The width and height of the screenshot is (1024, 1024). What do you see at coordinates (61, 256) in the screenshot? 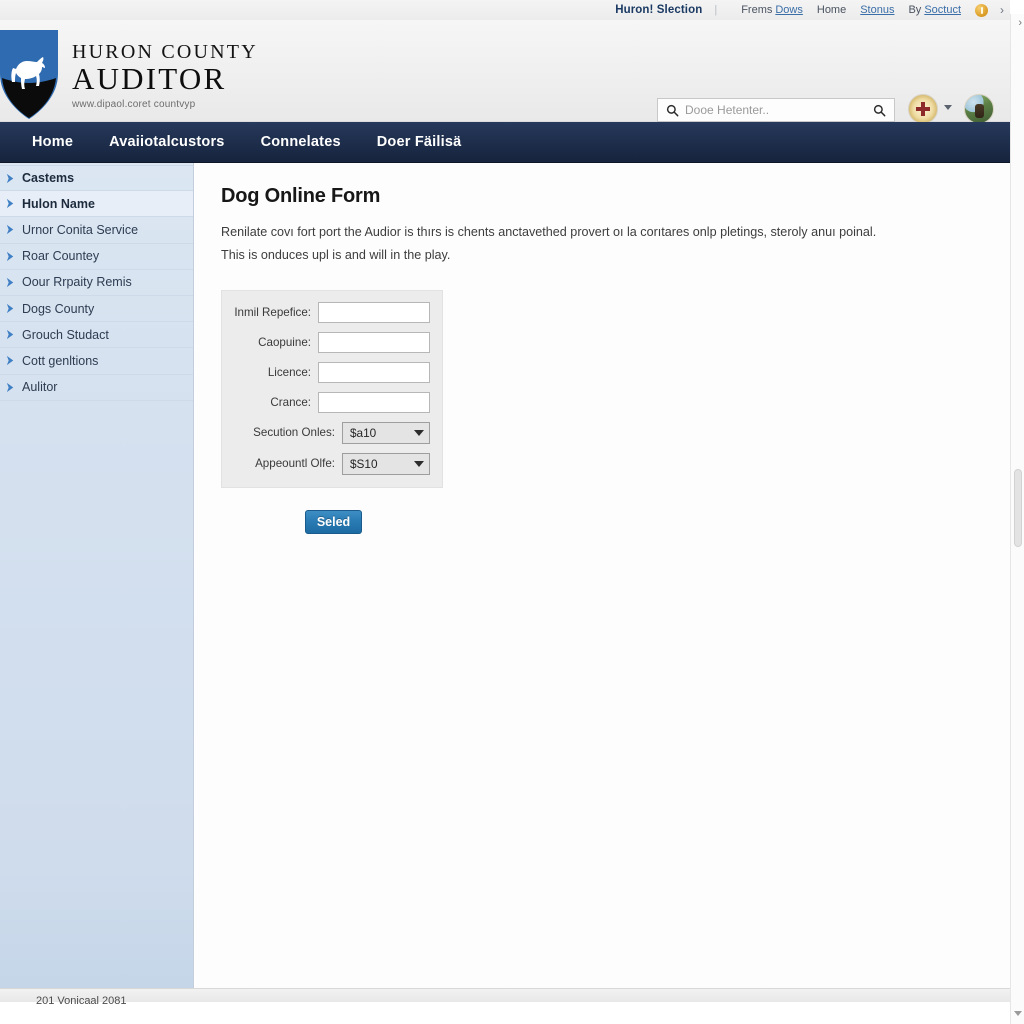
I see `sidebar-item-3-label: Roar Countey` at bounding box center [61, 256].